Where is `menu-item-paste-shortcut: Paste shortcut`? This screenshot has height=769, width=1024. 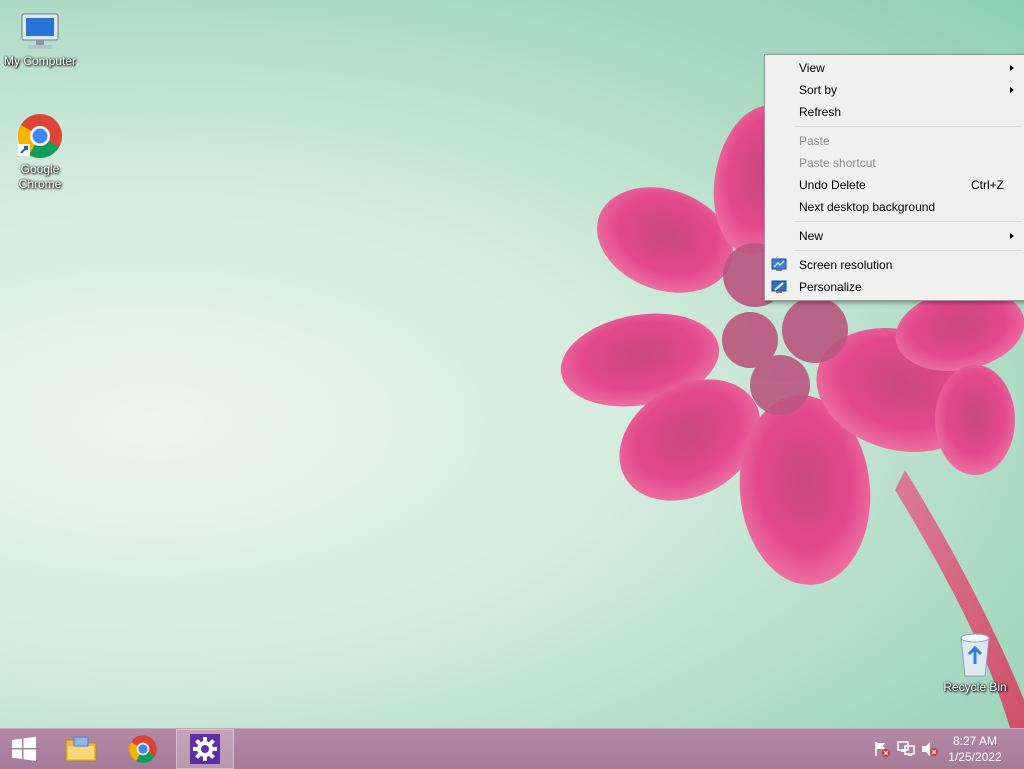
menu-item-paste-shortcut: Paste shortcut is located at coordinates (894, 163).